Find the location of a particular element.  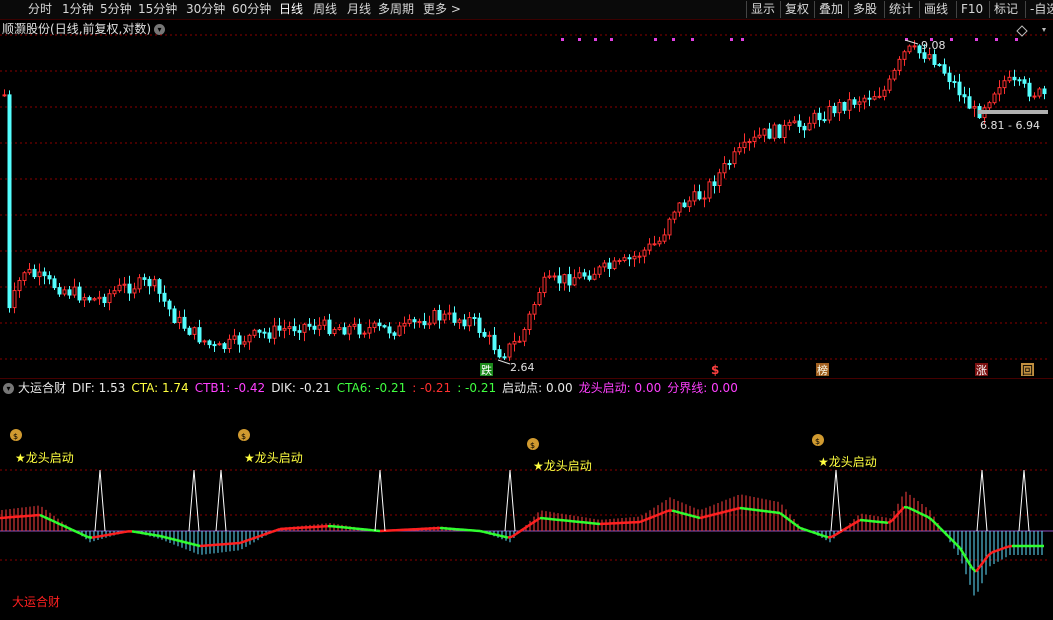

toolbar-button-1: 复权 is located at coordinates (797, 9).